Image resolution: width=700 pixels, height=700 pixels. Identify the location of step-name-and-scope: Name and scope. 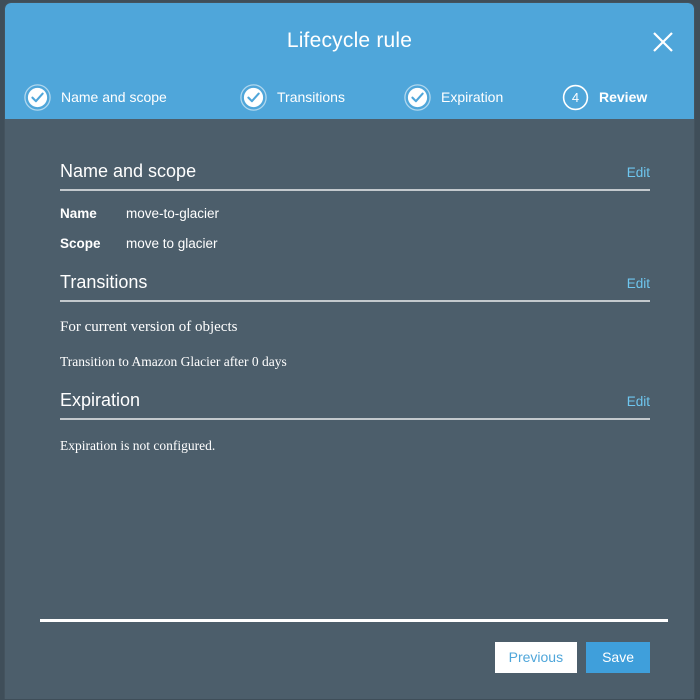
(95, 97).